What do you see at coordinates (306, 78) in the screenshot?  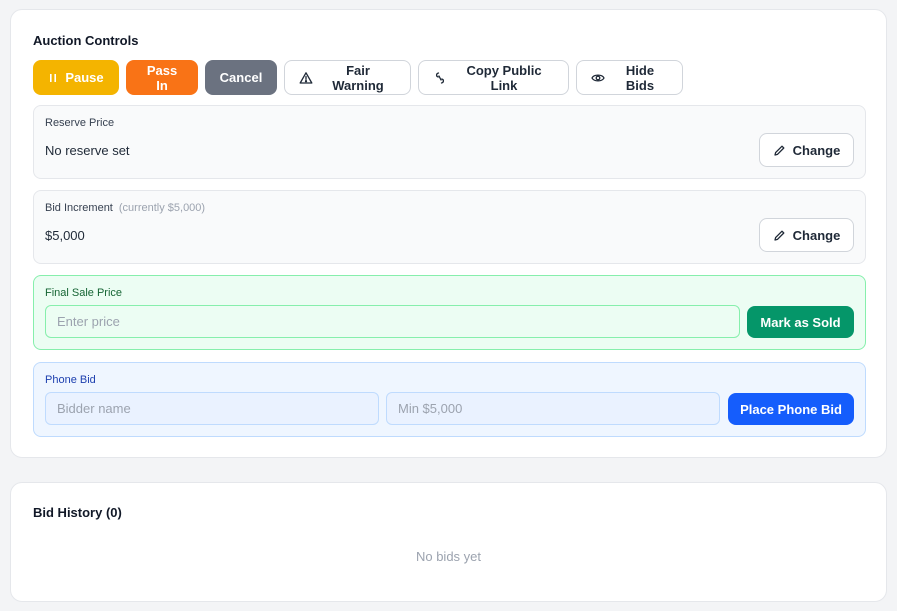 I see `warning-triangle-icon` at bounding box center [306, 78].